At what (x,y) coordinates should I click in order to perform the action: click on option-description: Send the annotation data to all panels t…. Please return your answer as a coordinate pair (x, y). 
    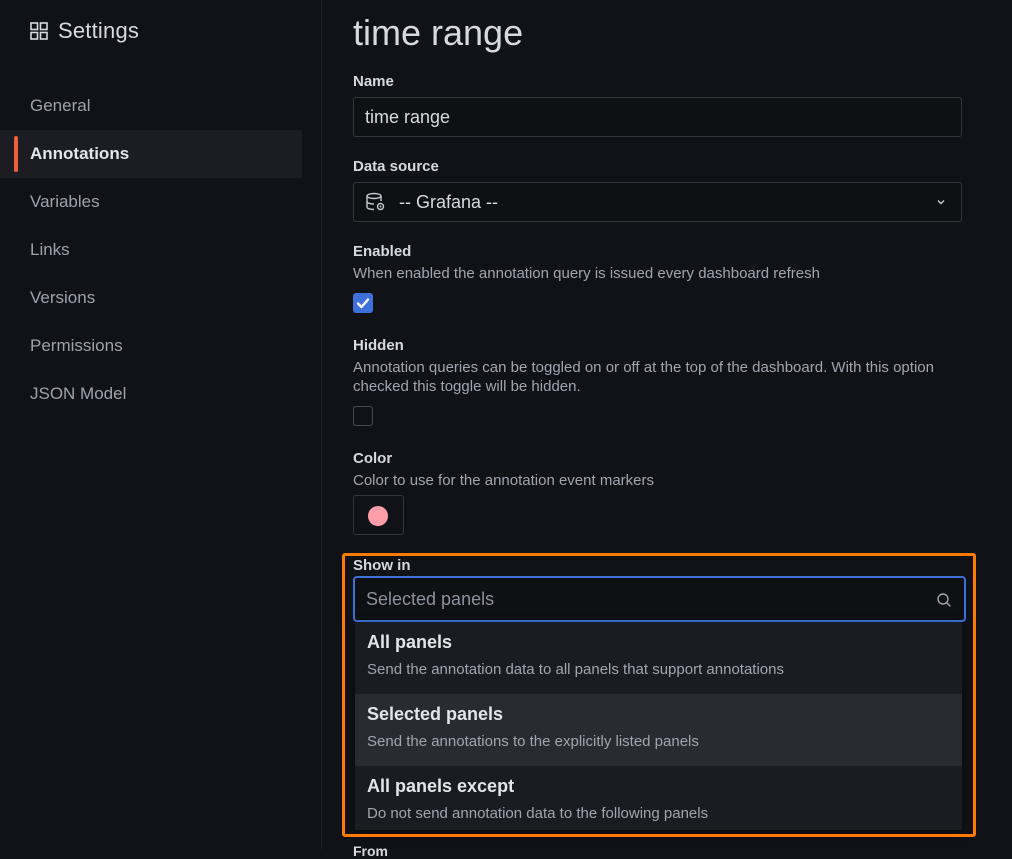
    Looking at the image, I should click on (575, 669).